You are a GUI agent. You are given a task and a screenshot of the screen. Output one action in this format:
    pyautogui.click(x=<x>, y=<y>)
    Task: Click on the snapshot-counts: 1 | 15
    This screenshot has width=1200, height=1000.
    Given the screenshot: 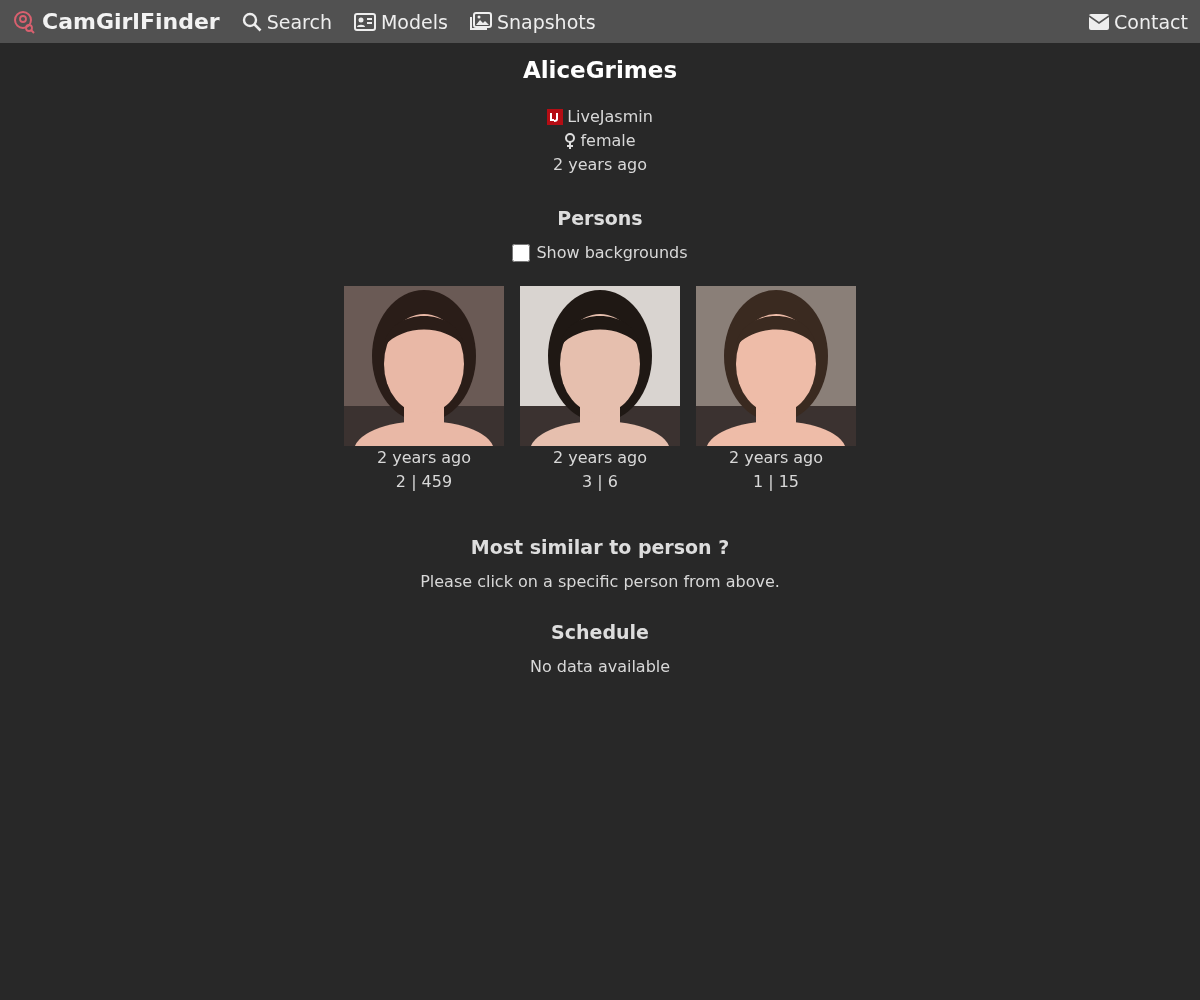 What is the action you would take?
    pyautogui.click(x=776, y=482)
    